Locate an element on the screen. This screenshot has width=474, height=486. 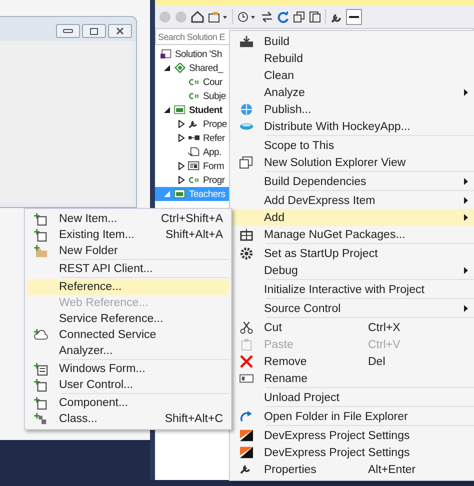
shortcut-text: Shift+Alt+C is located at coordinates (194, 419).